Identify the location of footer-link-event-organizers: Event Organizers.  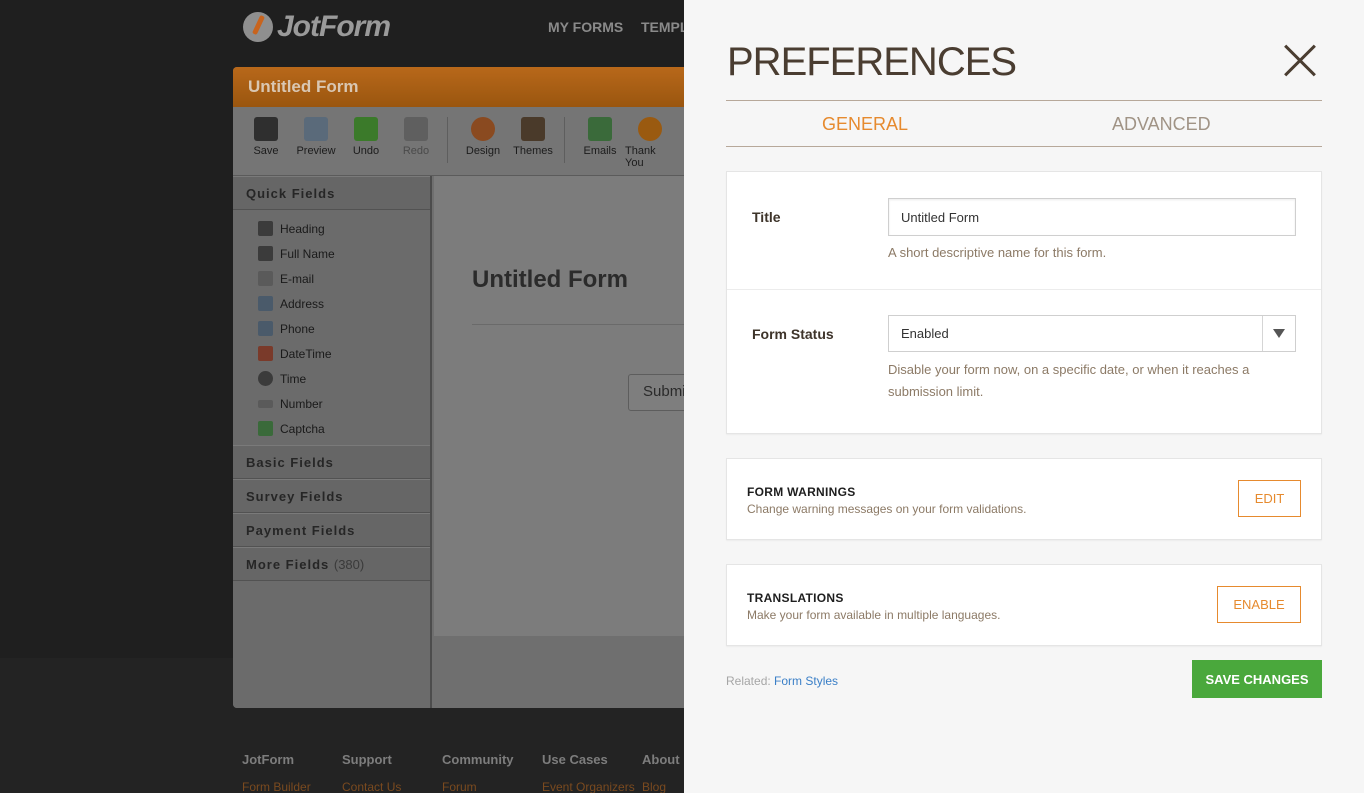
(588, 786).